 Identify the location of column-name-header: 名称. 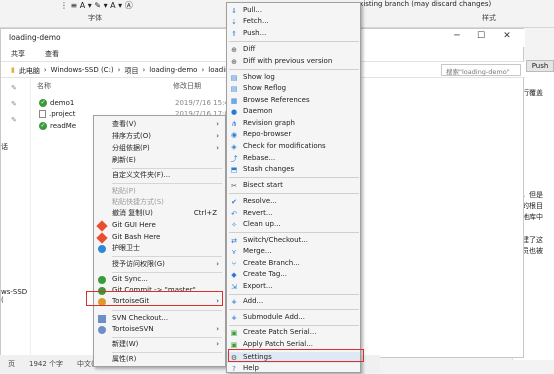
(44, 86).